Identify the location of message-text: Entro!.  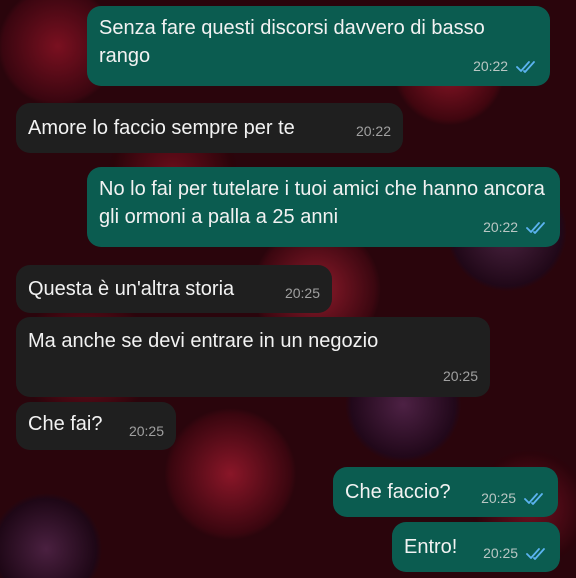
(431, 547).